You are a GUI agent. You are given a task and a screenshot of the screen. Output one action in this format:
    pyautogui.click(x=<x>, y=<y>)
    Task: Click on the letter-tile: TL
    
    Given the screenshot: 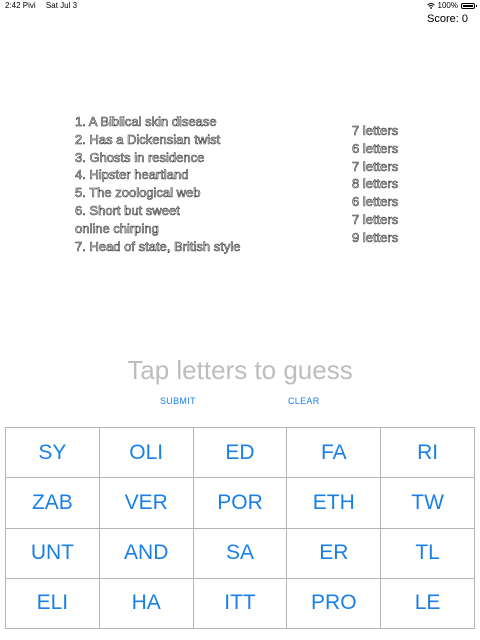 What is the action you would take?
    pyautogui.click(x=428, y=553)
    